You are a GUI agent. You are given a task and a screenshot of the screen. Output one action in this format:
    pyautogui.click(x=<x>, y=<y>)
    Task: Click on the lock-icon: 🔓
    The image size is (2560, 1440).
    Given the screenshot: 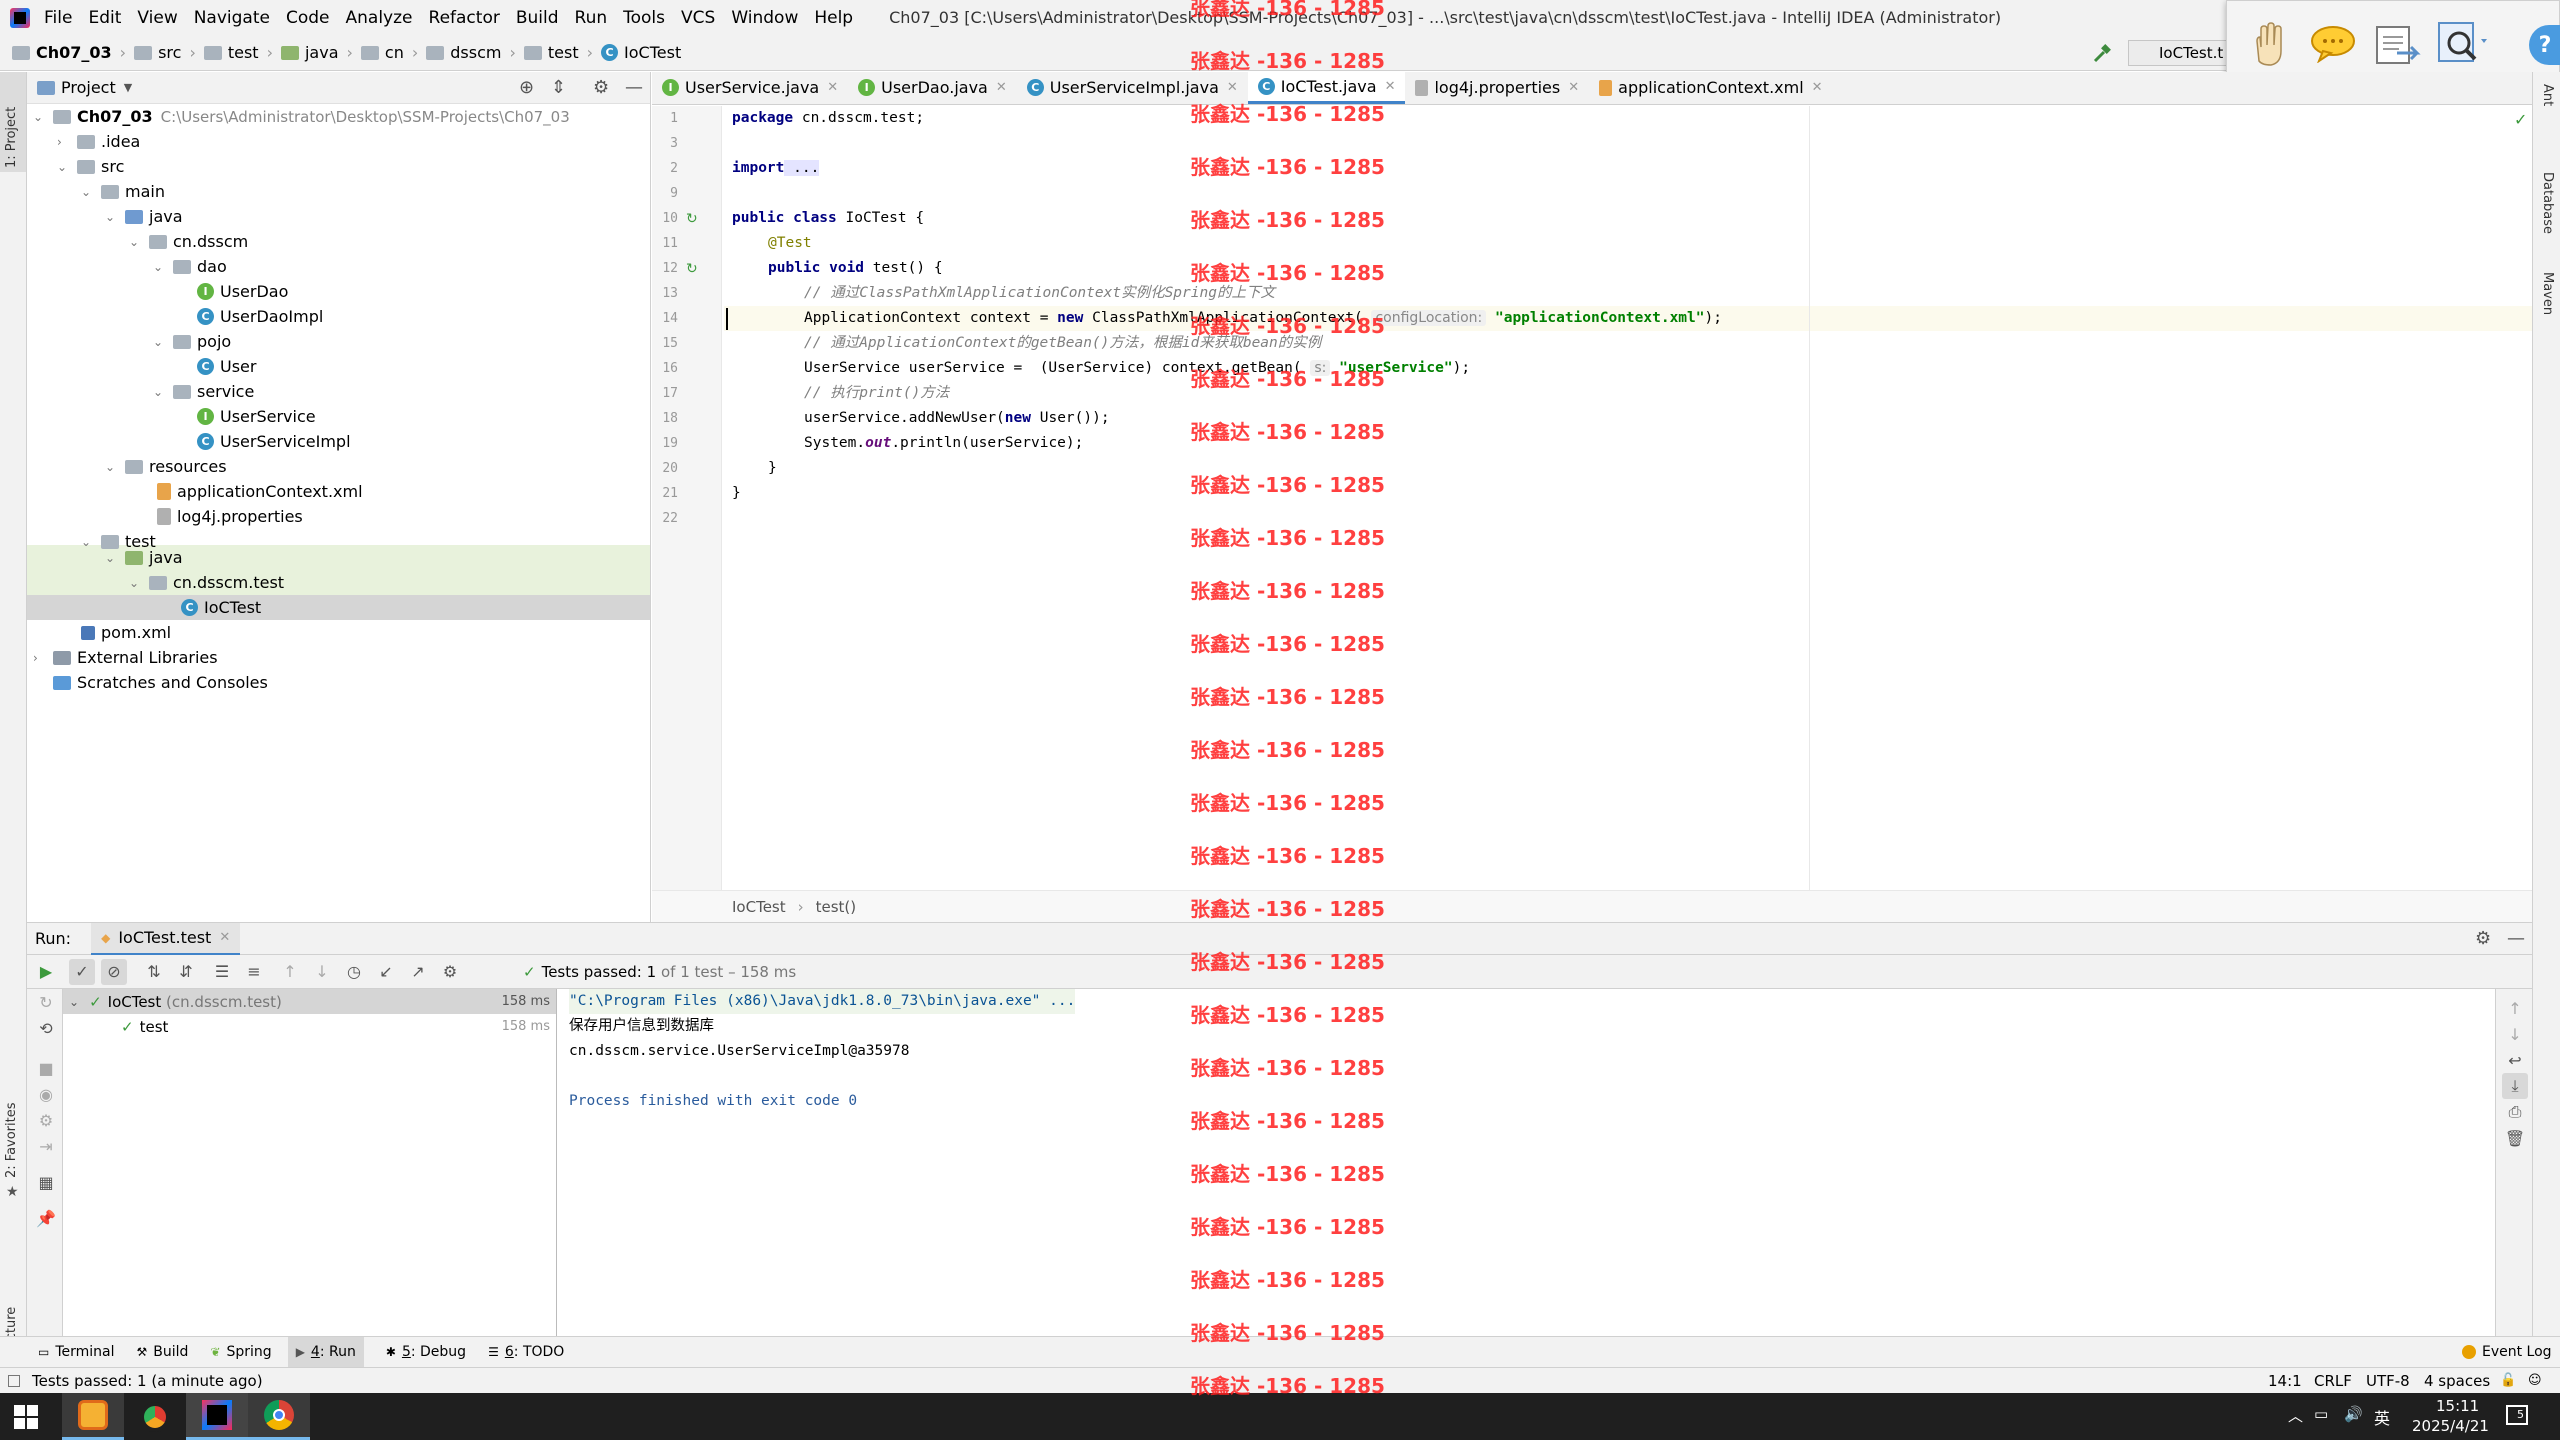 What is the action you would take?
    pyautogui.click(x=2508, y=1380)
    